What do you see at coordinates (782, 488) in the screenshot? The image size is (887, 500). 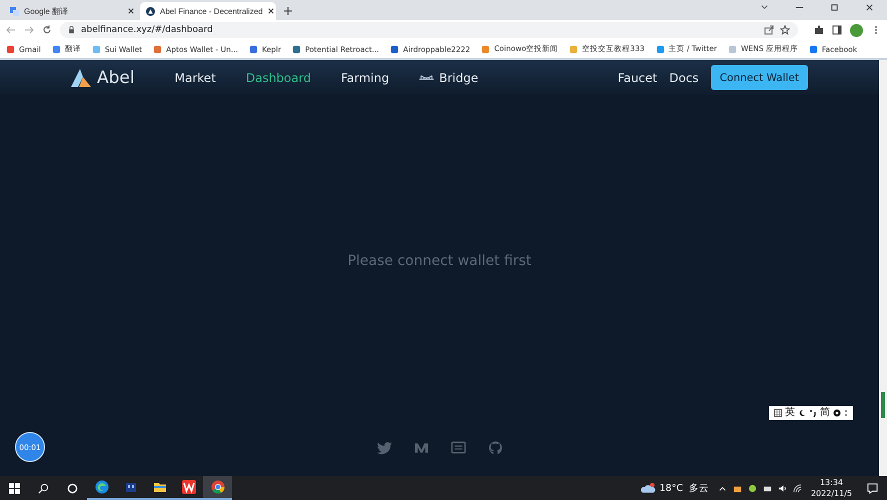 I see `speaker-icon` at bounding box center [782, 488].